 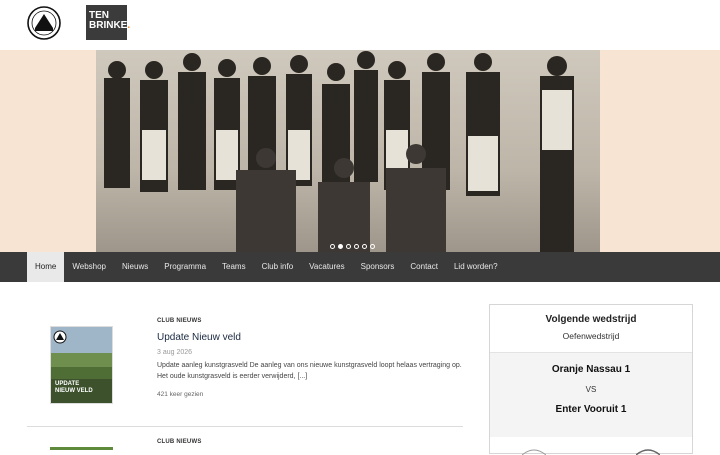 I want to click on thumbnail-caption-line1: UPDATE, so click(x=67, y=384).